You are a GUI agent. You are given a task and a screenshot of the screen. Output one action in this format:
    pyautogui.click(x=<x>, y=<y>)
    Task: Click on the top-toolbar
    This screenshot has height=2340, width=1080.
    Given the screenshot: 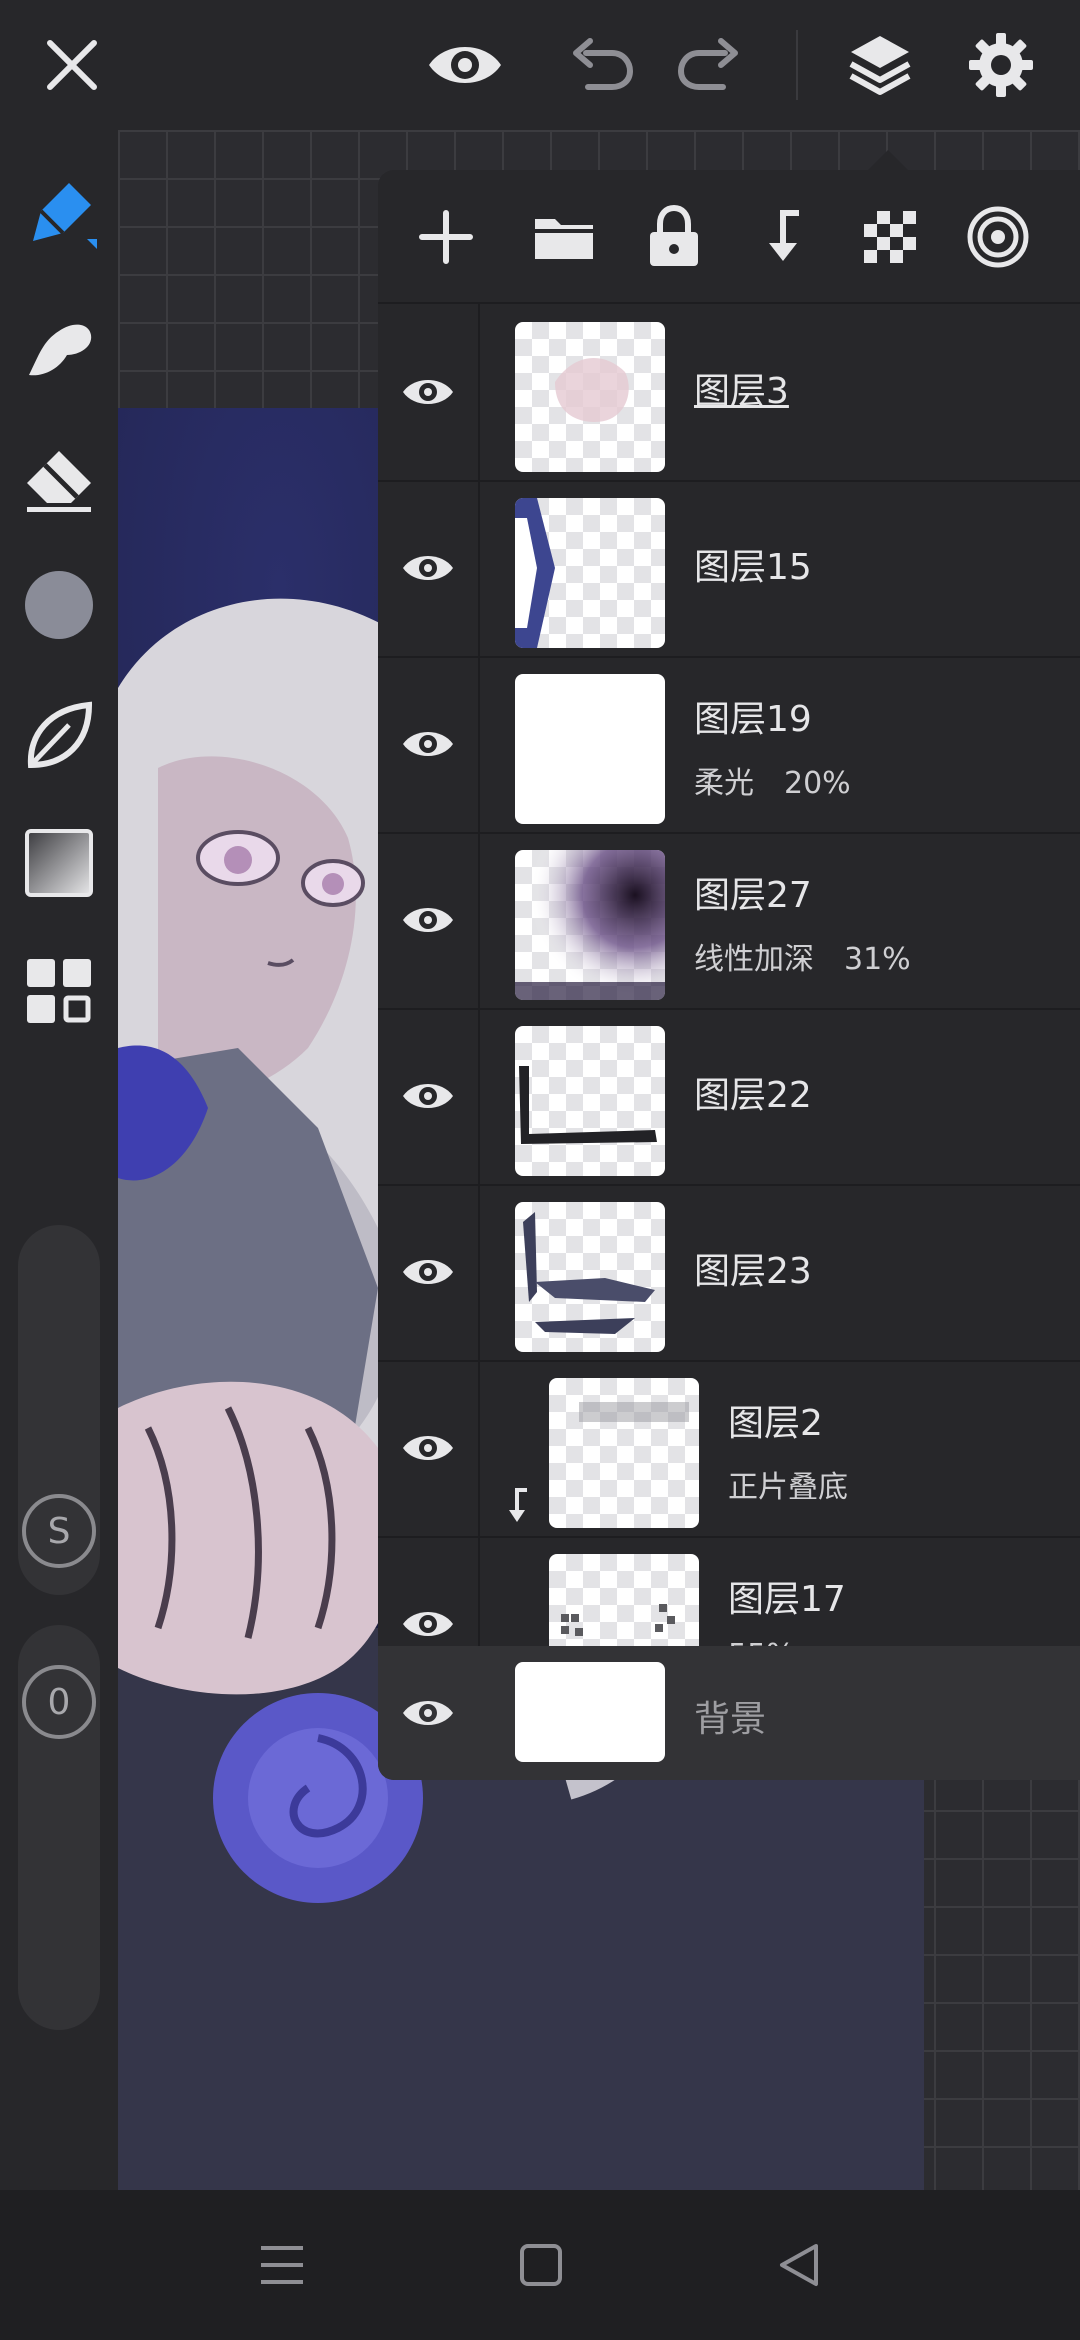 What is the action you would take?
    pyautogui.click(x=540, y=65)
    